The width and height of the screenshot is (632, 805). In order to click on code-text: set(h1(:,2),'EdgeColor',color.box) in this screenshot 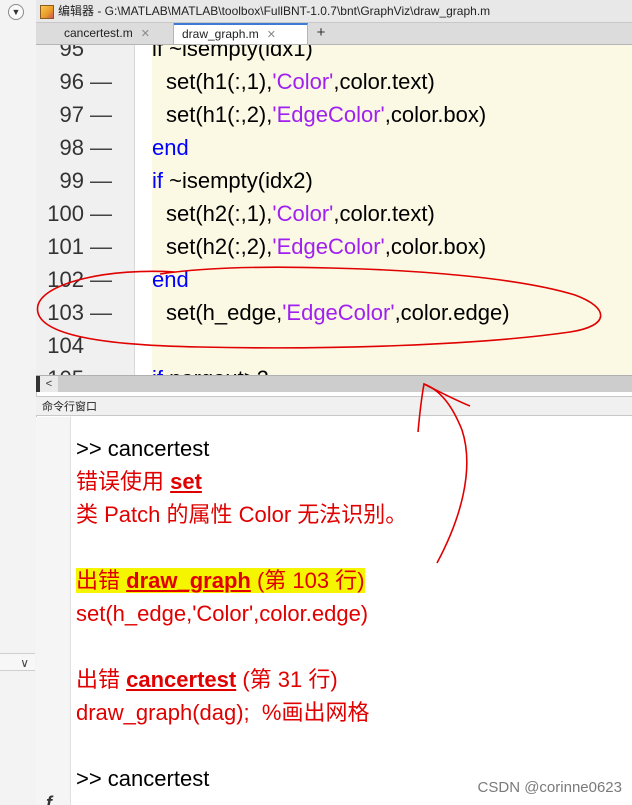, I will do `click(326, 114)`.